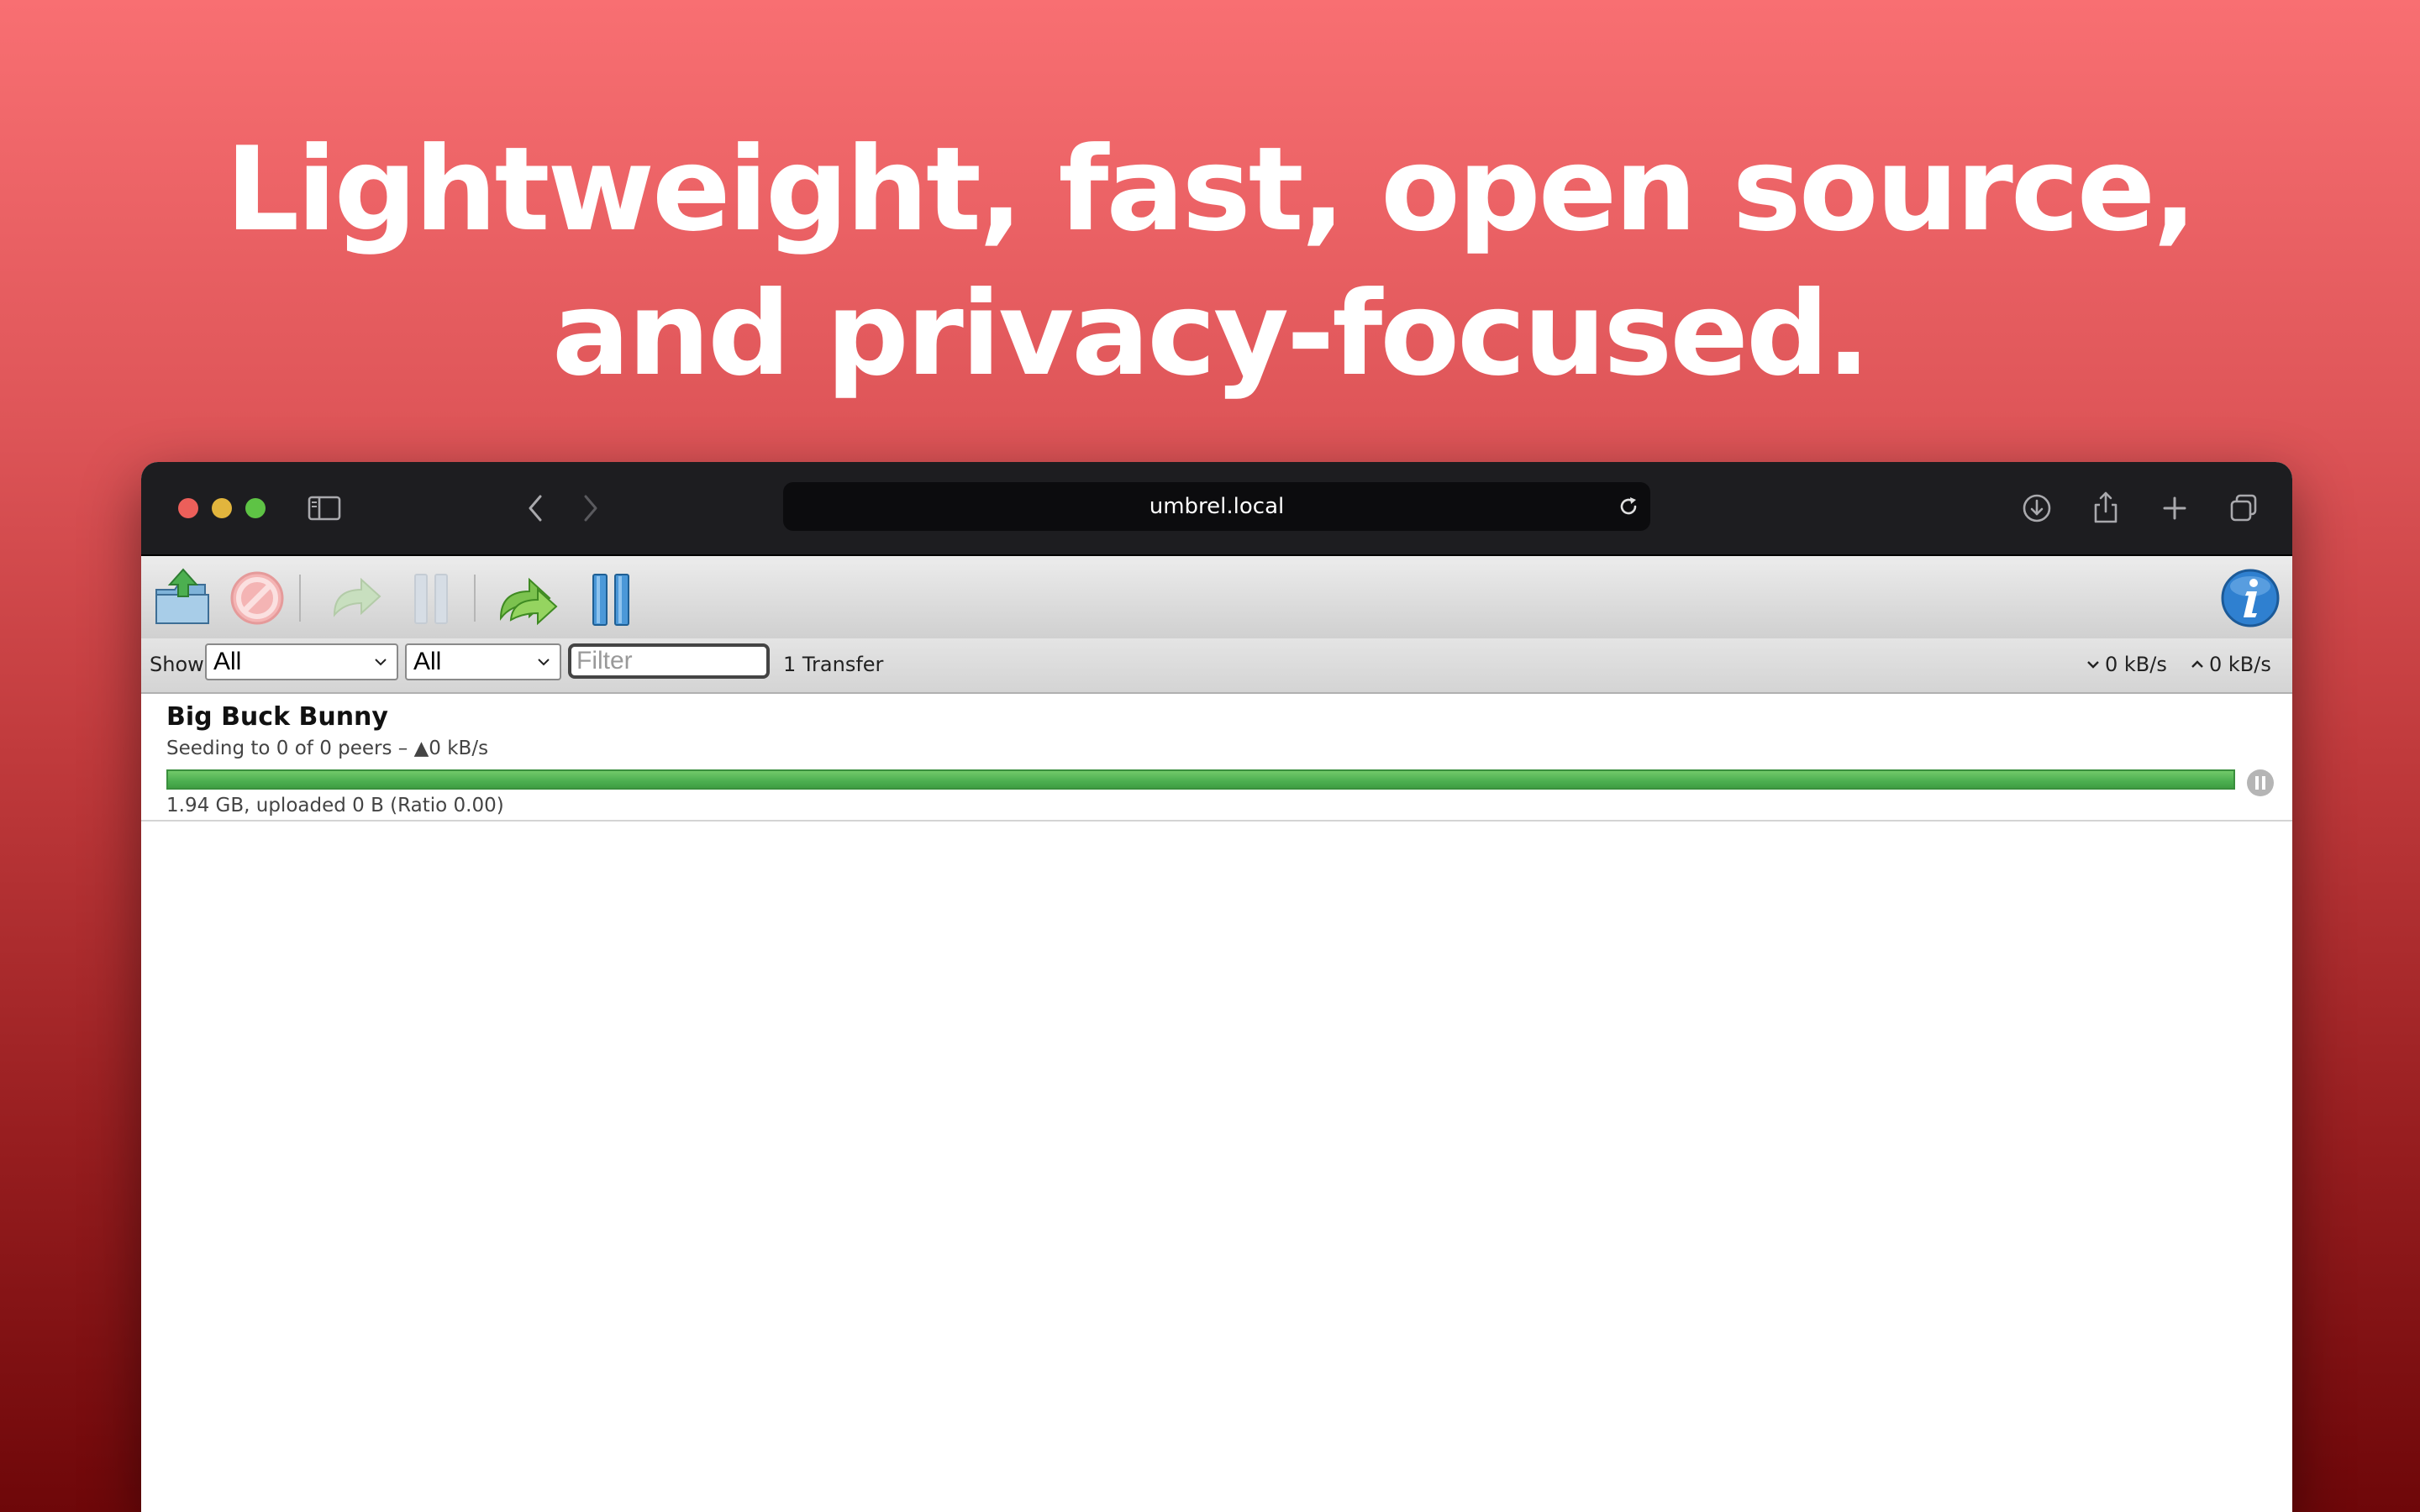  What do you see at coordinates (590, 508) in the screenshot?
I see `forward-icon` at bounding box center [590, 508].